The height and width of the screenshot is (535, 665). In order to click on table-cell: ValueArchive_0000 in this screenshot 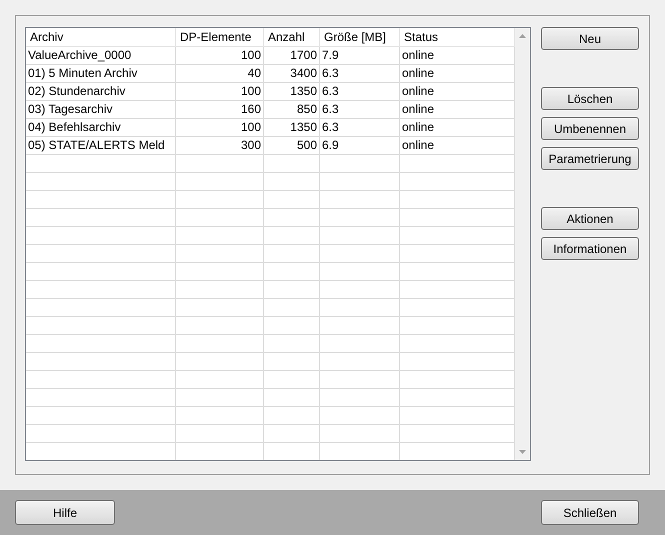, I will do `click(101, 55)`.